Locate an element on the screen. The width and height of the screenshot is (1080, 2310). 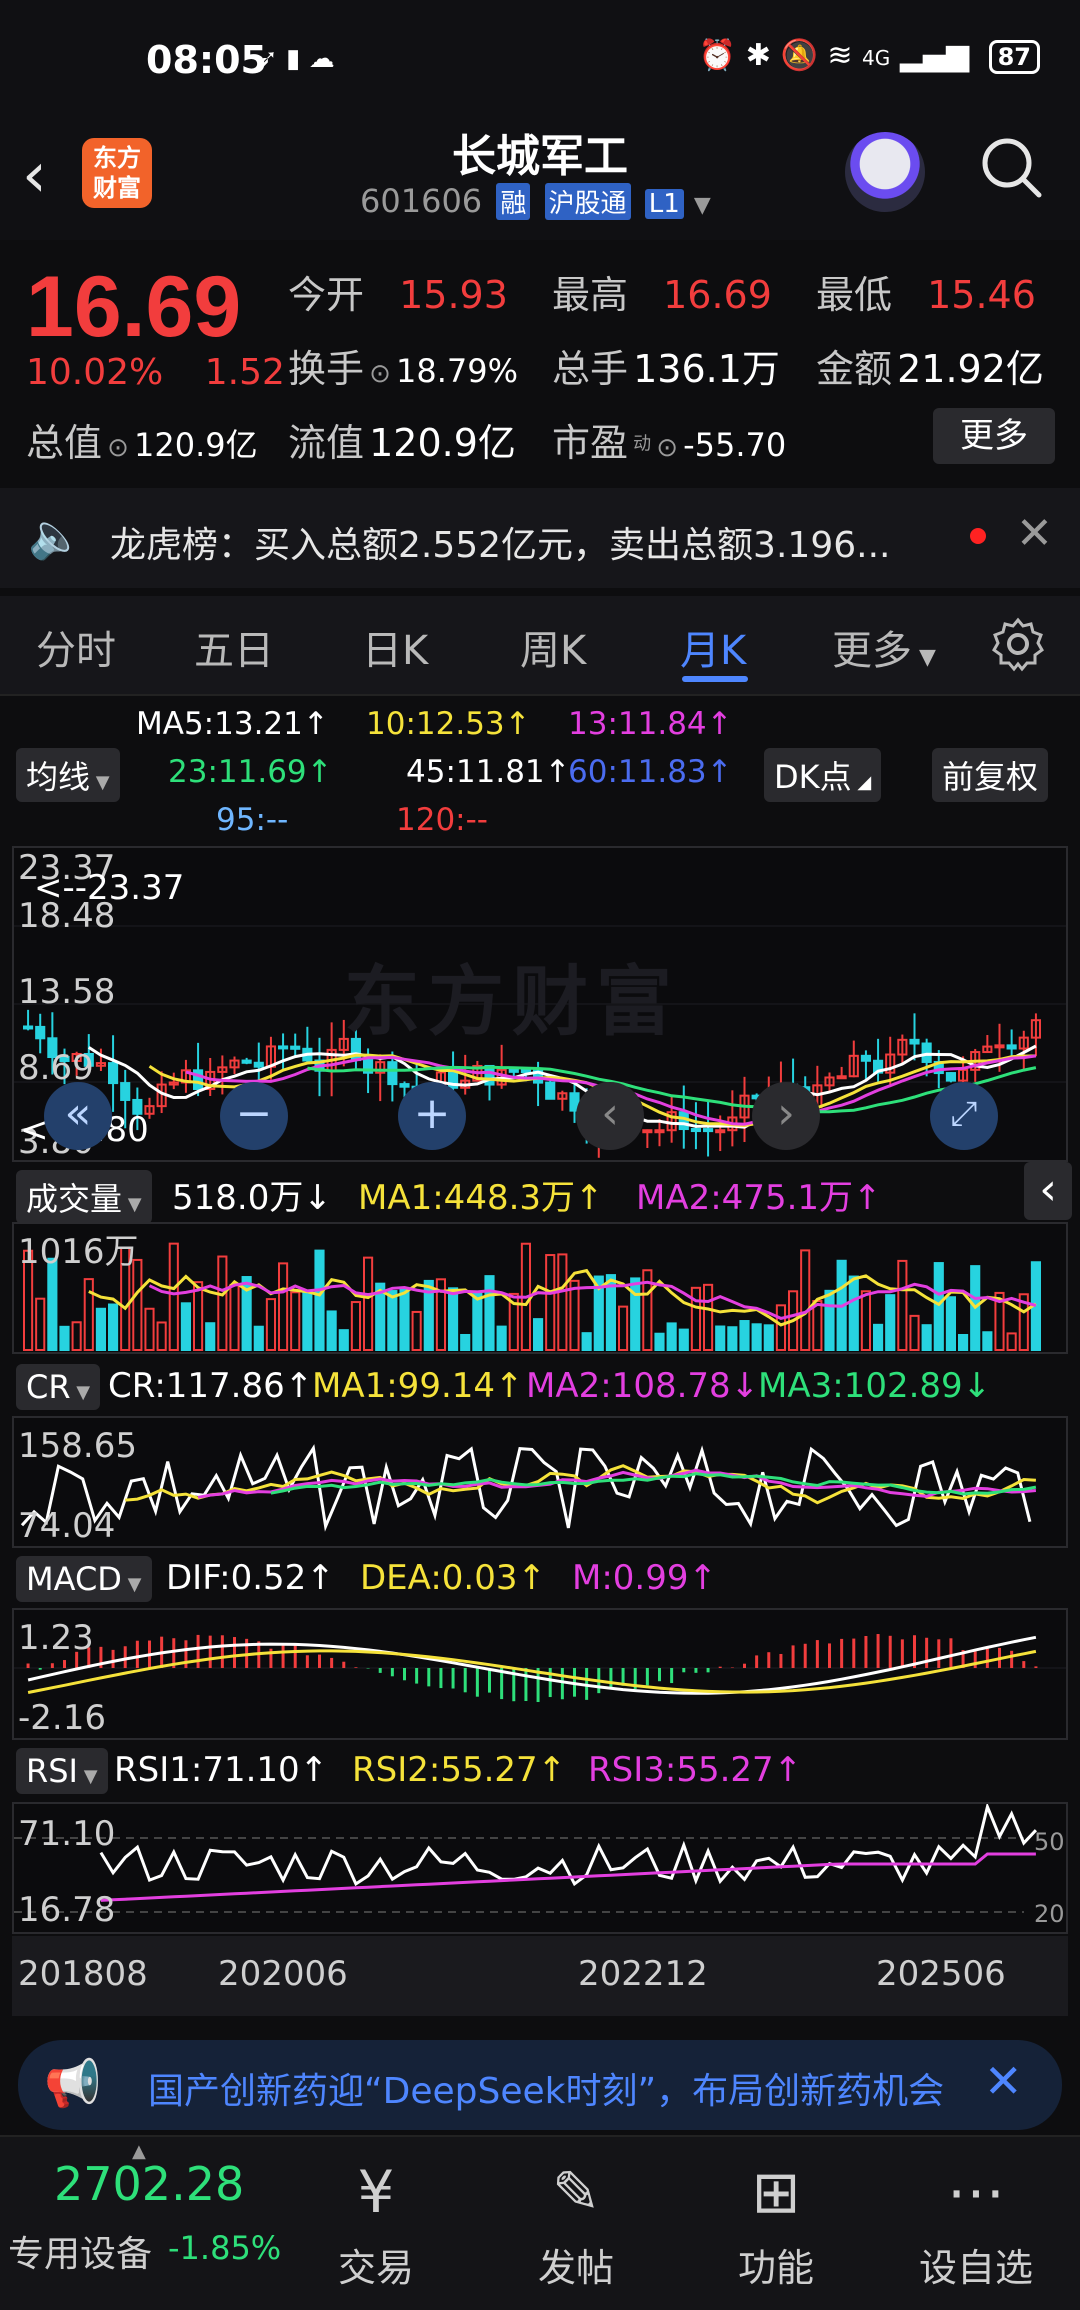
macd-y-max: 1.23 is located at coordinates (56, 1638).